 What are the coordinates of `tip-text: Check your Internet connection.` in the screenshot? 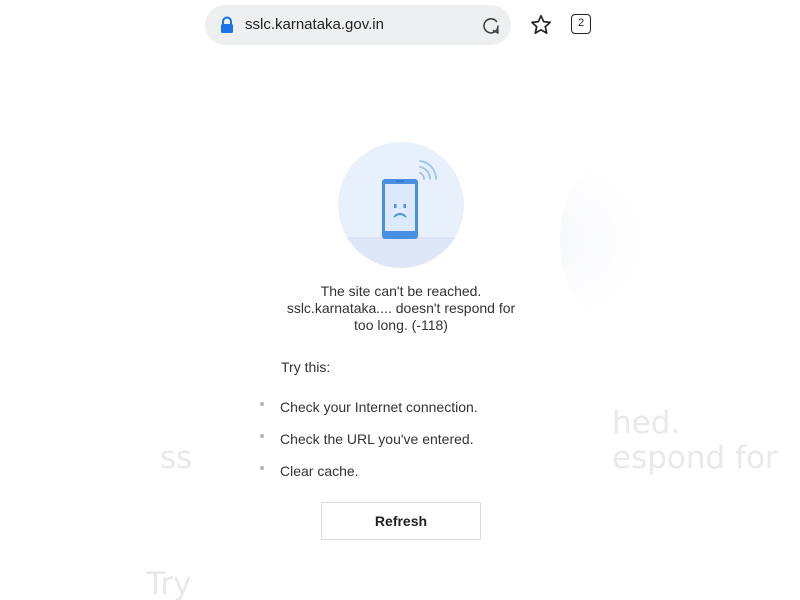 It's located at (379, 407).